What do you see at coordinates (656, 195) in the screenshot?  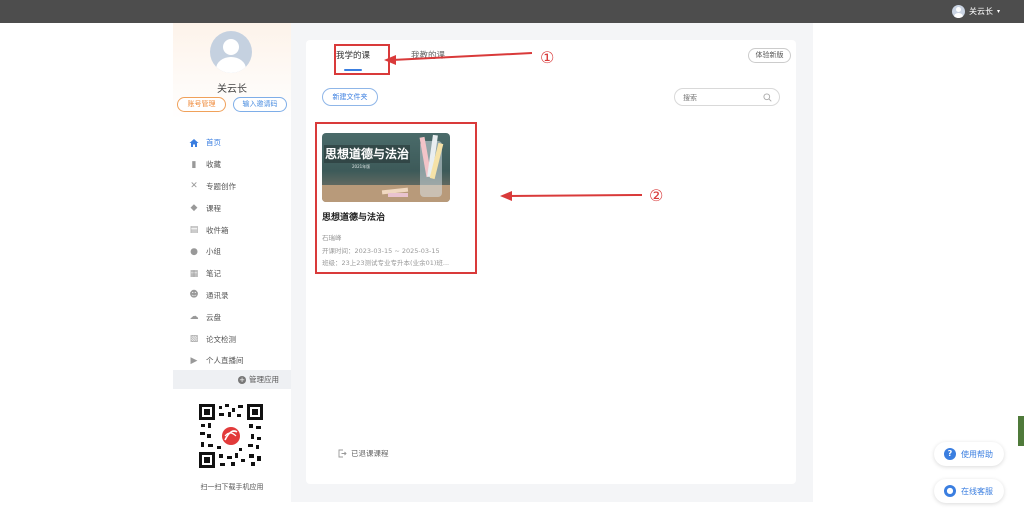 I see `annotation-number-two: ②` at bounding box center [656, 195].